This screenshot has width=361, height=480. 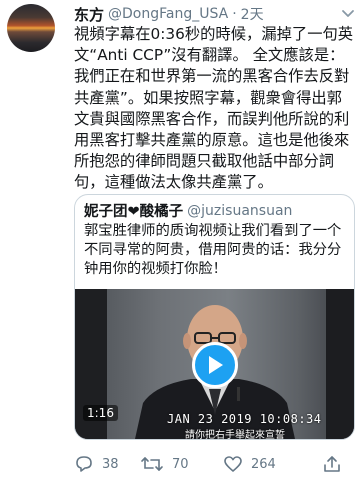 What do you see at coordinates (89, 14) in the screenshot?
I see `author-name: 东方` at bounding box center [89, 14].